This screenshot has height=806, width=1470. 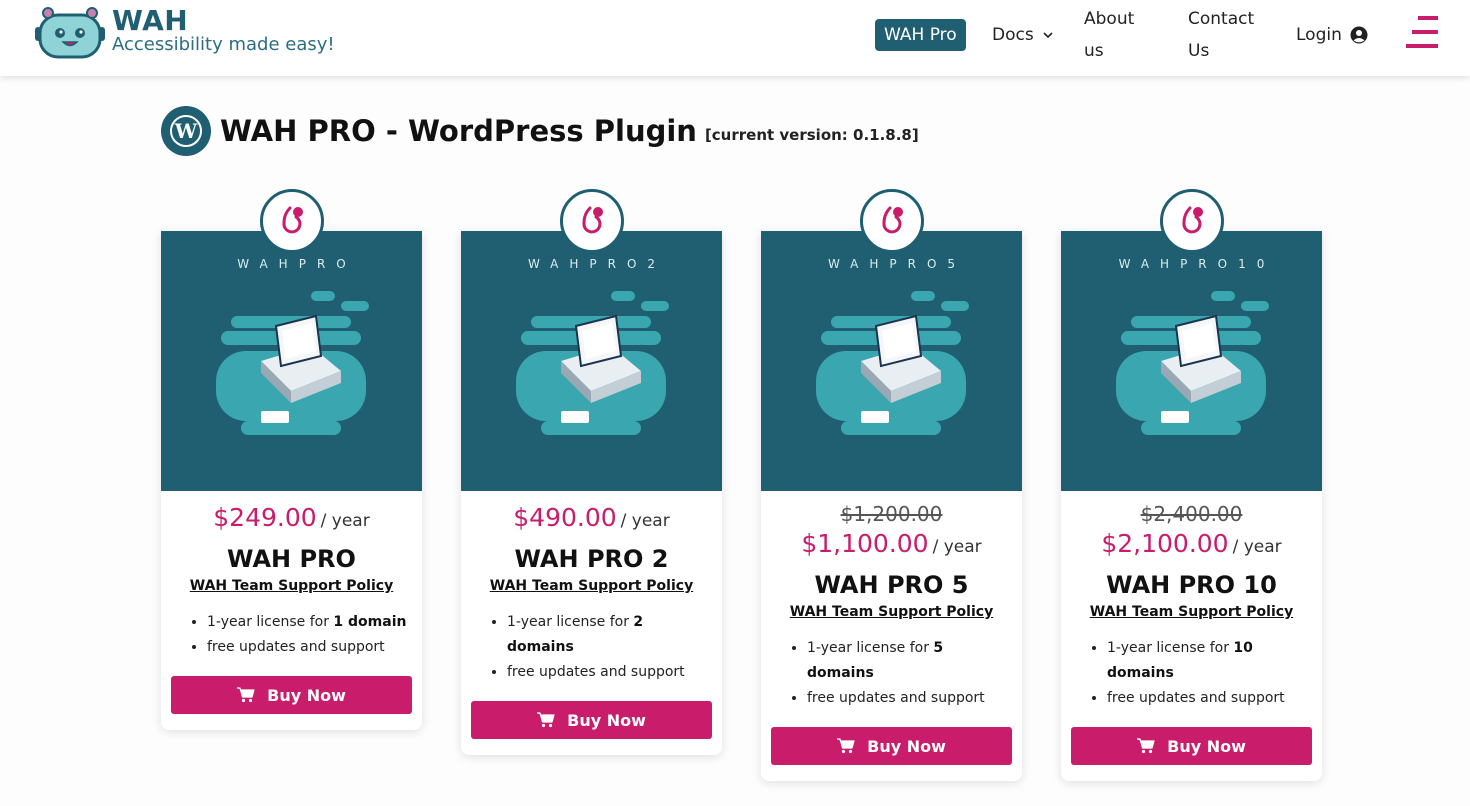 I want to click on site-logo: WAH Accessibility made easy!, so click(x=184, y=32).